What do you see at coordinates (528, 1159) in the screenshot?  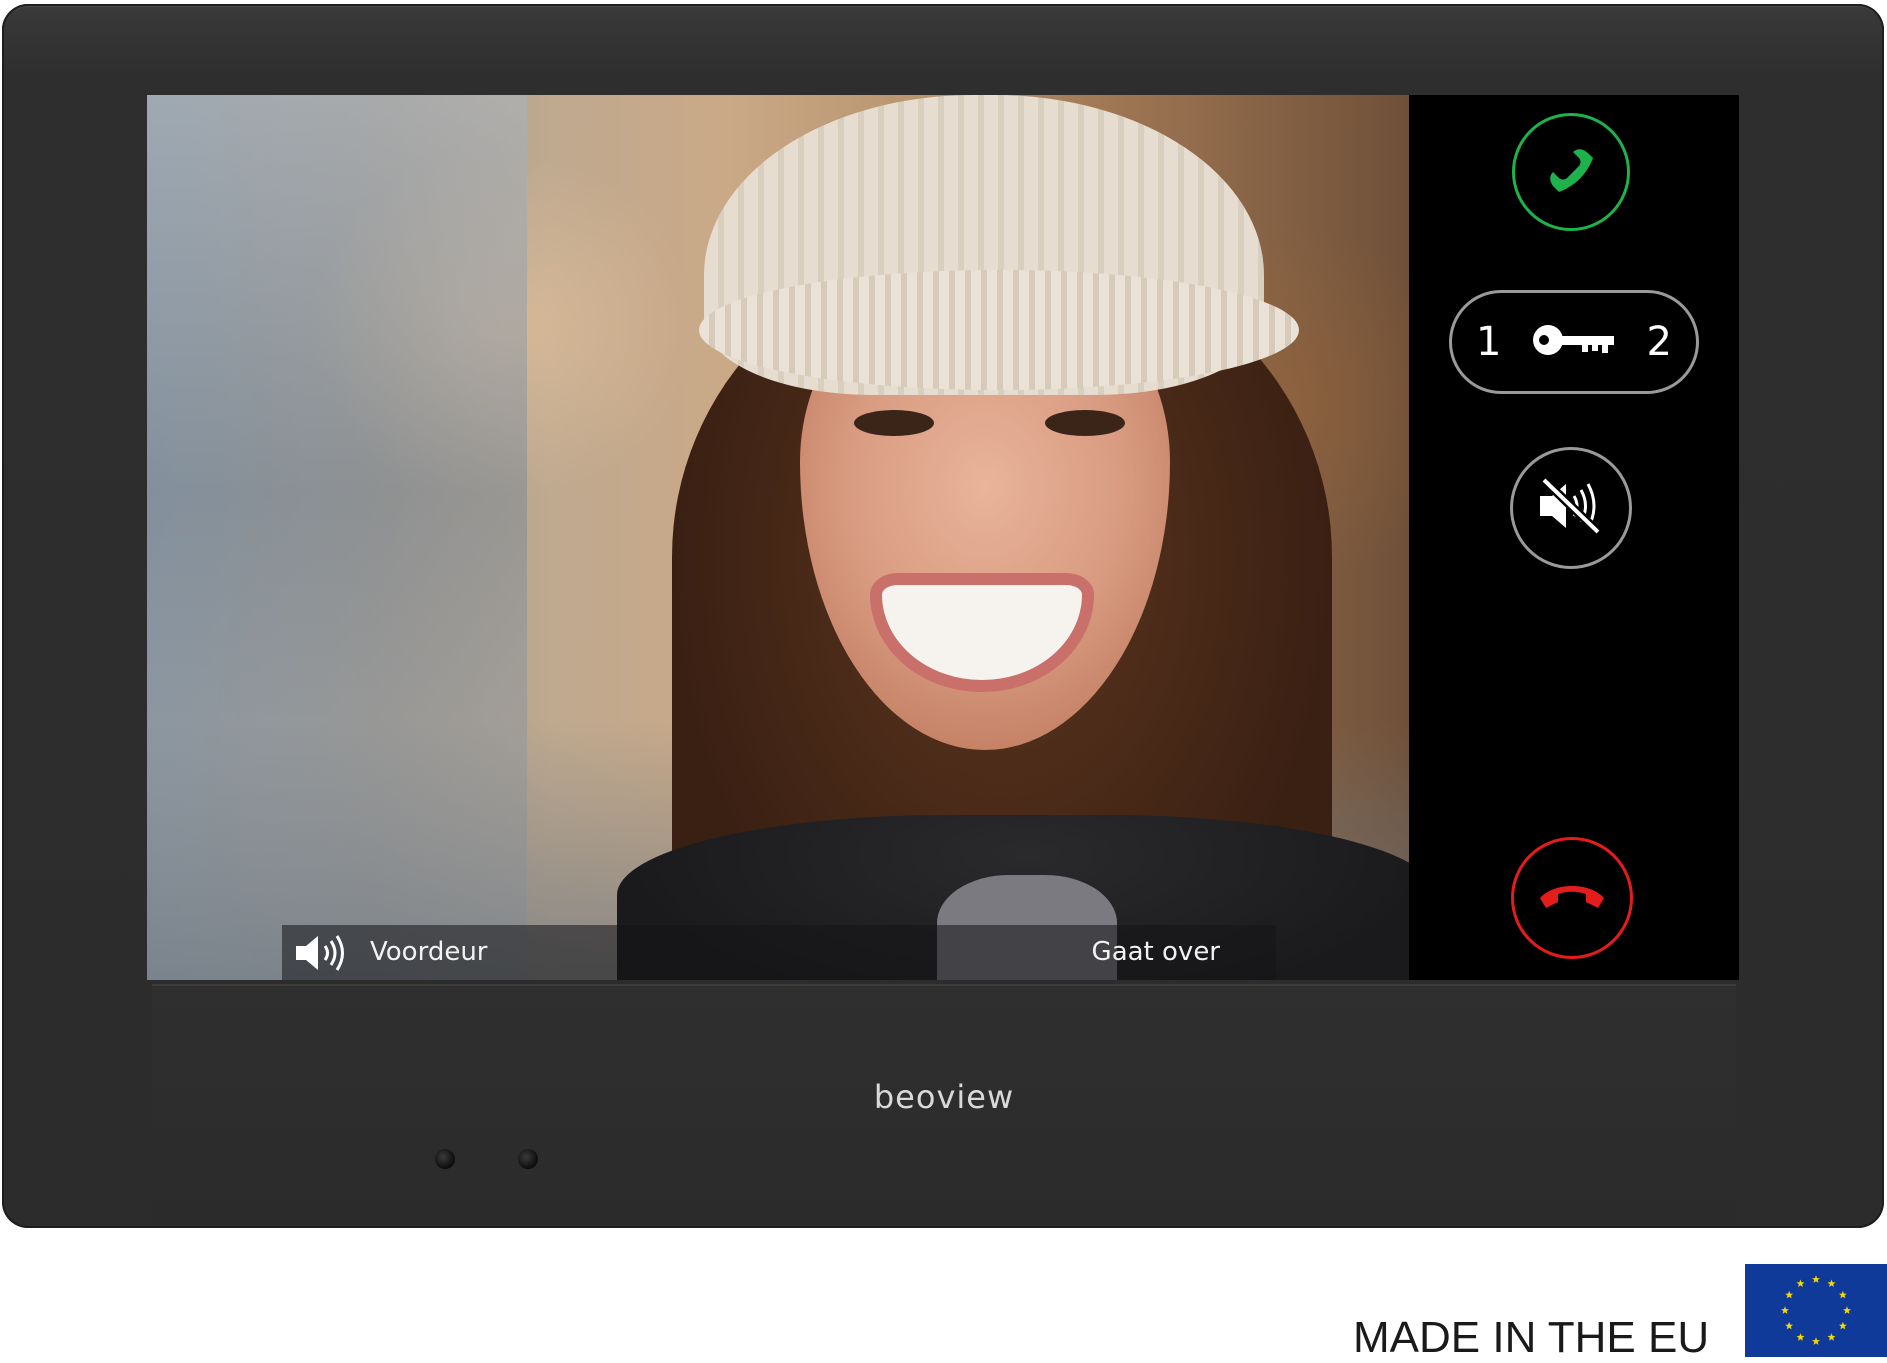 I see `microphone-hole` at bounding box center [528, 1159].